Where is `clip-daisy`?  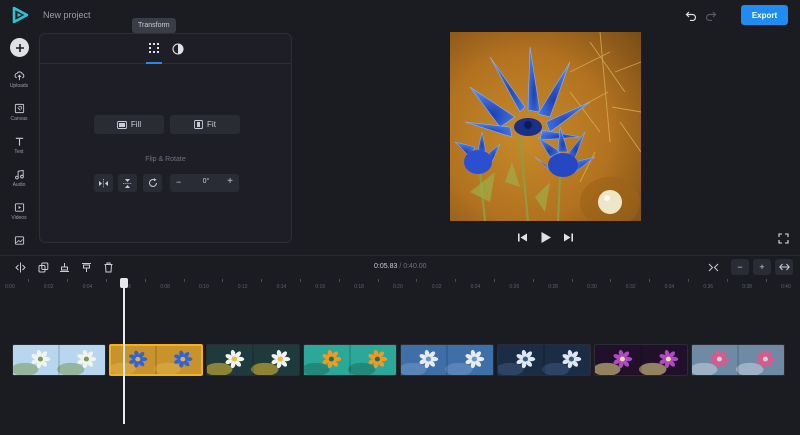 clip-daisy is located at coordinates (253, 360).